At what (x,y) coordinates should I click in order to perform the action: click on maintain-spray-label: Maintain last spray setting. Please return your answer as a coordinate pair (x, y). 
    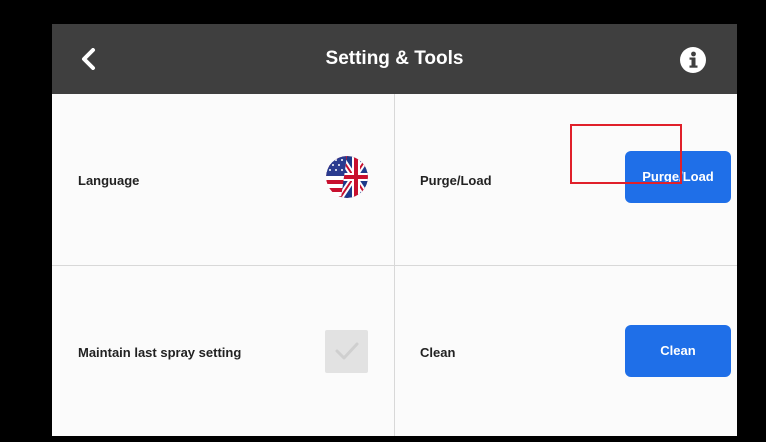
    Looking at the image, I should click on (160, 352).